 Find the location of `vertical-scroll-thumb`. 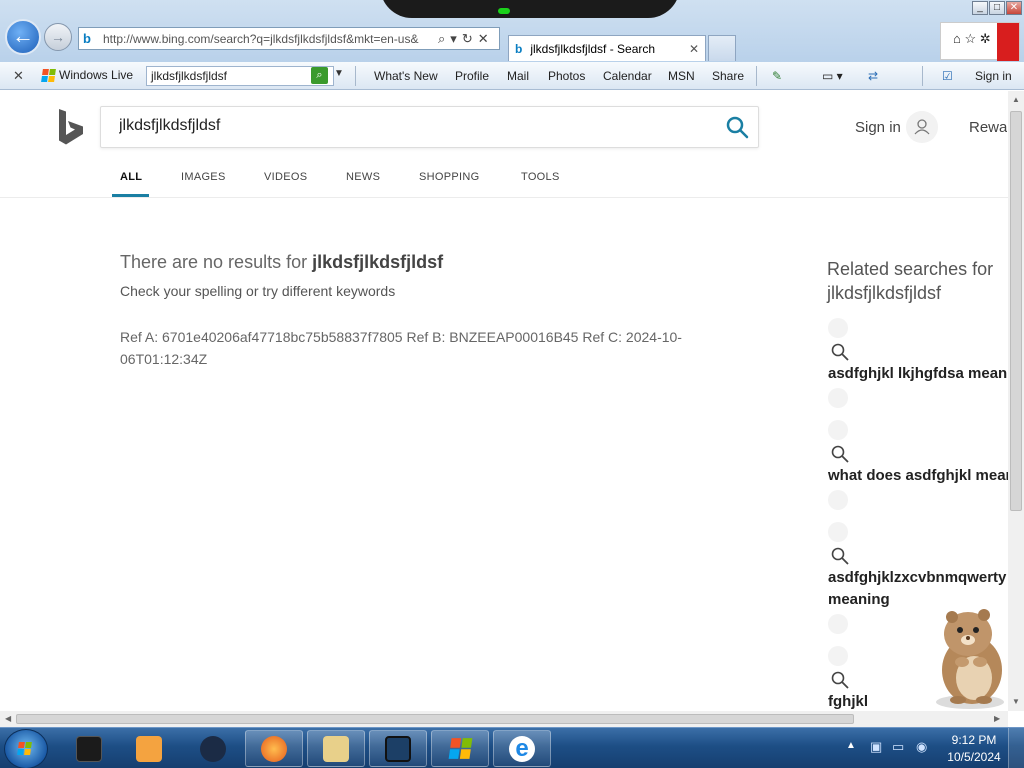

vertical-scroll-thumb is located at coordinates (1016, 311).